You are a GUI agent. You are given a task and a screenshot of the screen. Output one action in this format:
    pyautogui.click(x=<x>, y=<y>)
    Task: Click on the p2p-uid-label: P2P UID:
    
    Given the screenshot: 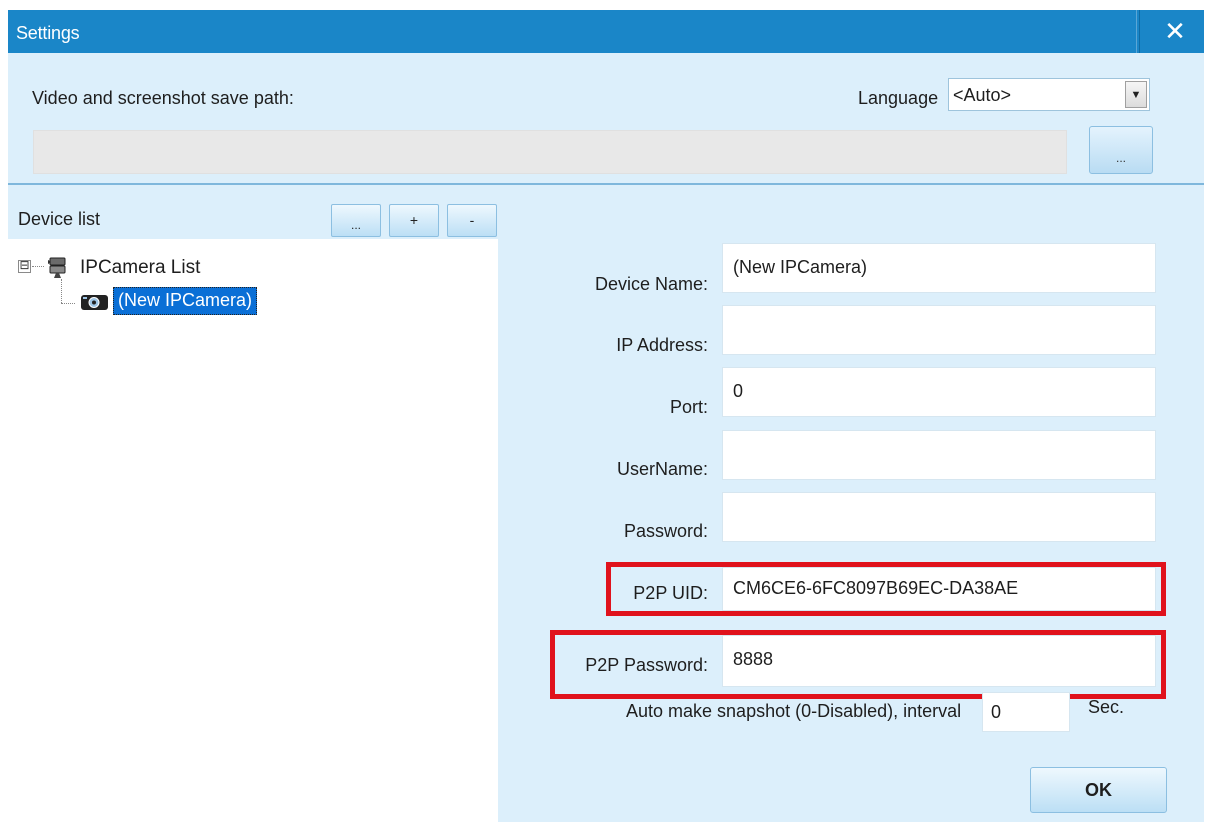 What is the action you would take?
    pyautogui.click(x=670, y=593)
    